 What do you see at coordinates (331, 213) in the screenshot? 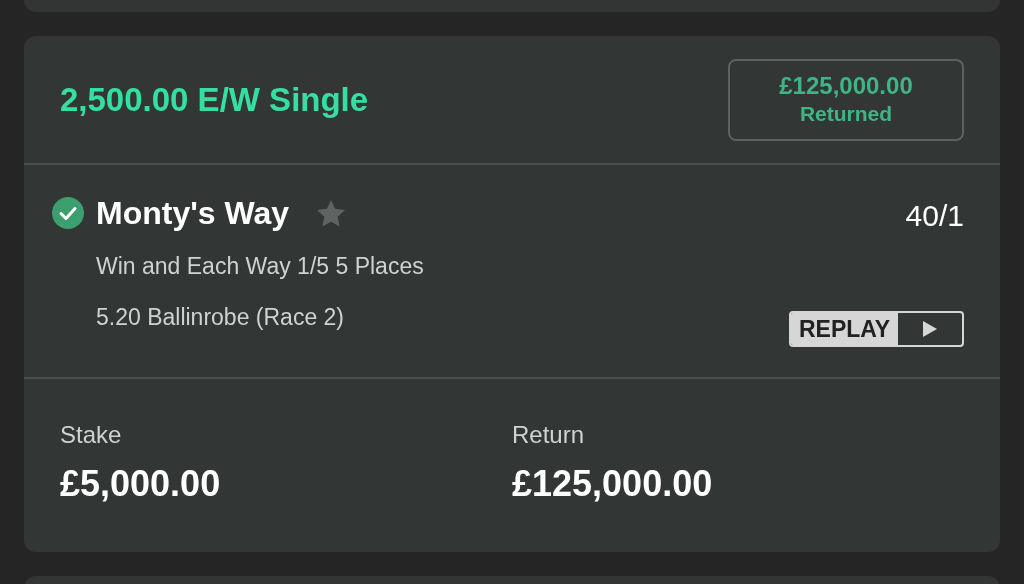
I see `star-icon` at bounding box center [331, 213].